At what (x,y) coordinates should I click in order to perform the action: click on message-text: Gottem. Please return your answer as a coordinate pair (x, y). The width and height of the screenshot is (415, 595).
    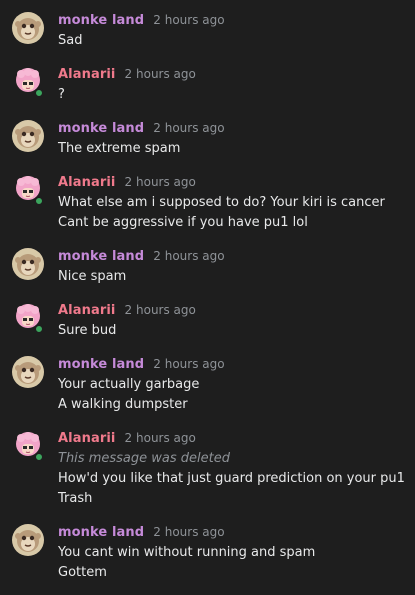
    Looking at the image, I should click on (82, 572).